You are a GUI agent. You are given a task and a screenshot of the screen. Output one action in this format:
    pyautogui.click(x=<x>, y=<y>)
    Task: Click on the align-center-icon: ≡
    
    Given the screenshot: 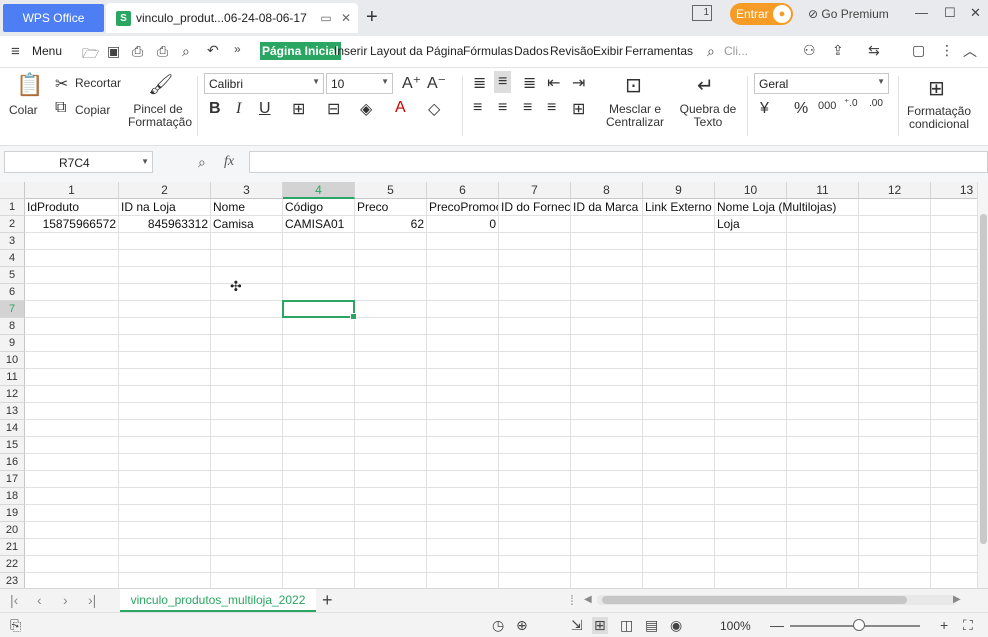 What is the action you would take?
    pyautogui.click(x=502, y=108)
    